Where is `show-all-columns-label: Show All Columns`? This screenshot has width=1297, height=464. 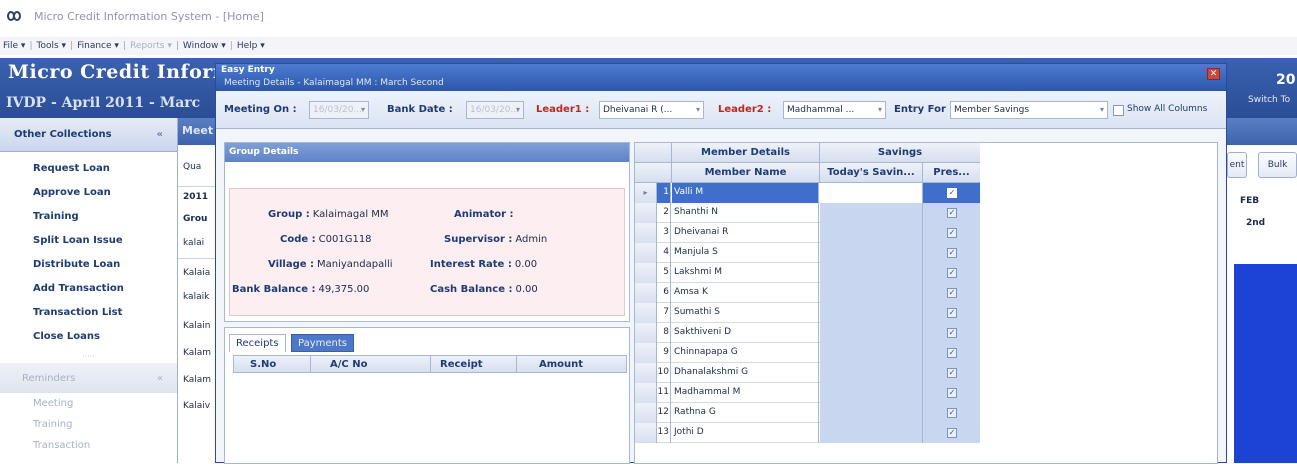
show-all-columns-label: Show All Columns is located at coordinates (1167, 109).